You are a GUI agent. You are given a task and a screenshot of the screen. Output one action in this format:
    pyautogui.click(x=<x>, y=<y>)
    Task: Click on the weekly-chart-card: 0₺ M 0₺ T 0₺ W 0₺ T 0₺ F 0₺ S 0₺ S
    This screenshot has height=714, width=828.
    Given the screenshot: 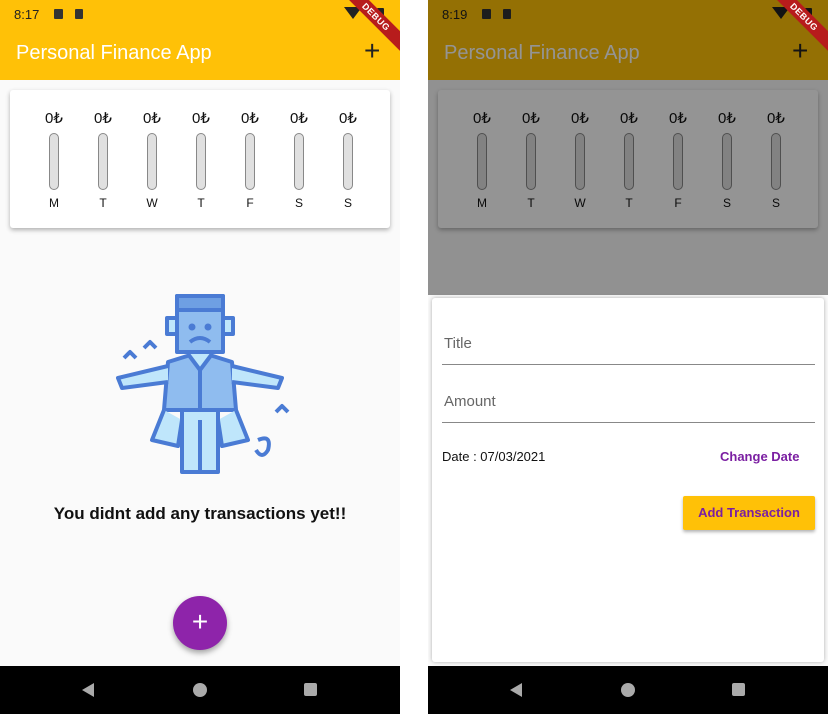 What is the action you would take?
    pyautogui.click(x=200, y=159)
    